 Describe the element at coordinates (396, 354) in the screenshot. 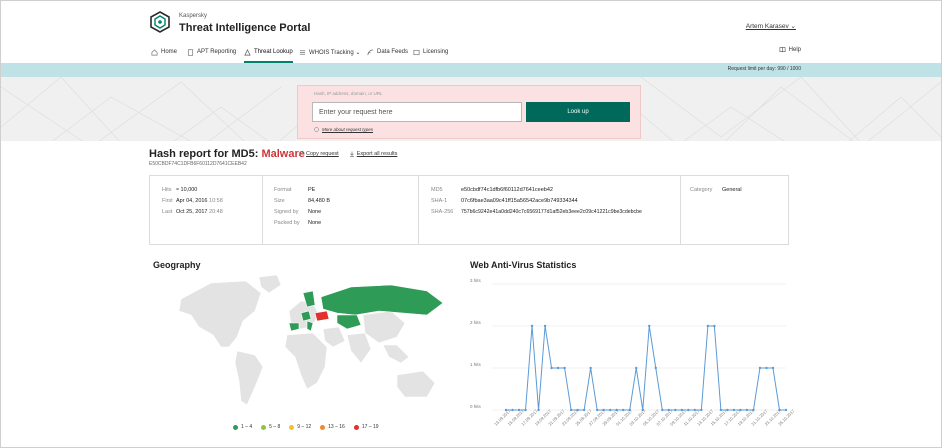

I see `map-southeast-asia` at that location.